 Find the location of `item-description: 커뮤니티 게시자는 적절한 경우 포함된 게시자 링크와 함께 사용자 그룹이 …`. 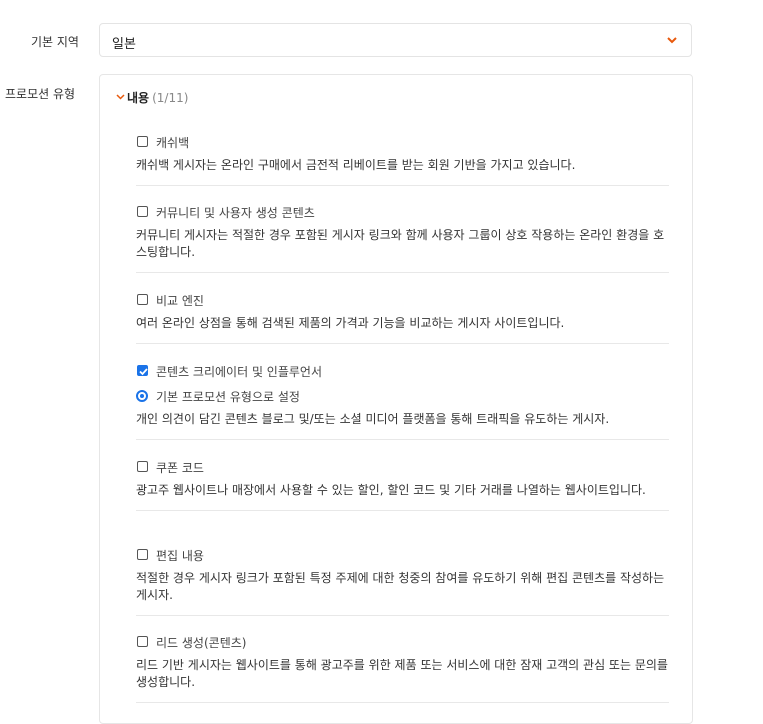

item-description: 커뮤니티 게시자는 적절한 경우 포함된 게시자 링크와 함께 사용자 그룹이 … is located at coordinates (400, 243).